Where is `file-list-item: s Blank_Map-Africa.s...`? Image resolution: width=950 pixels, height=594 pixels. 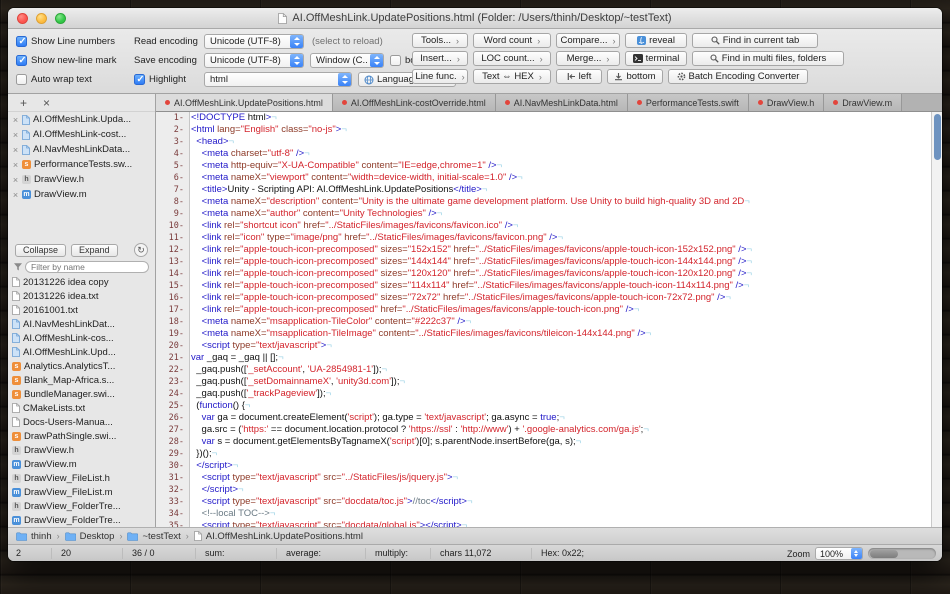 file-list-item: s Blank_Map-Africa.s... is located at coordinates (81, 380).